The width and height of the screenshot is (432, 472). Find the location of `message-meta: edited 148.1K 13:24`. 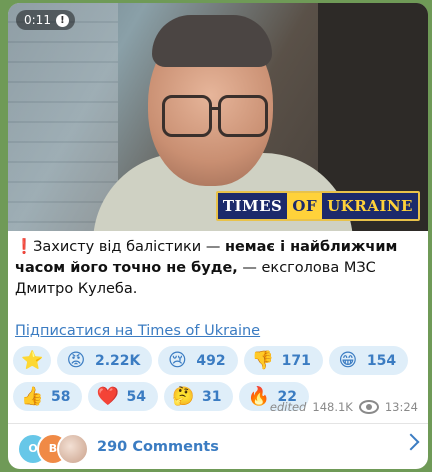

message-meta: edited 148.1K 13:24 is located at coordinates (344, 407).